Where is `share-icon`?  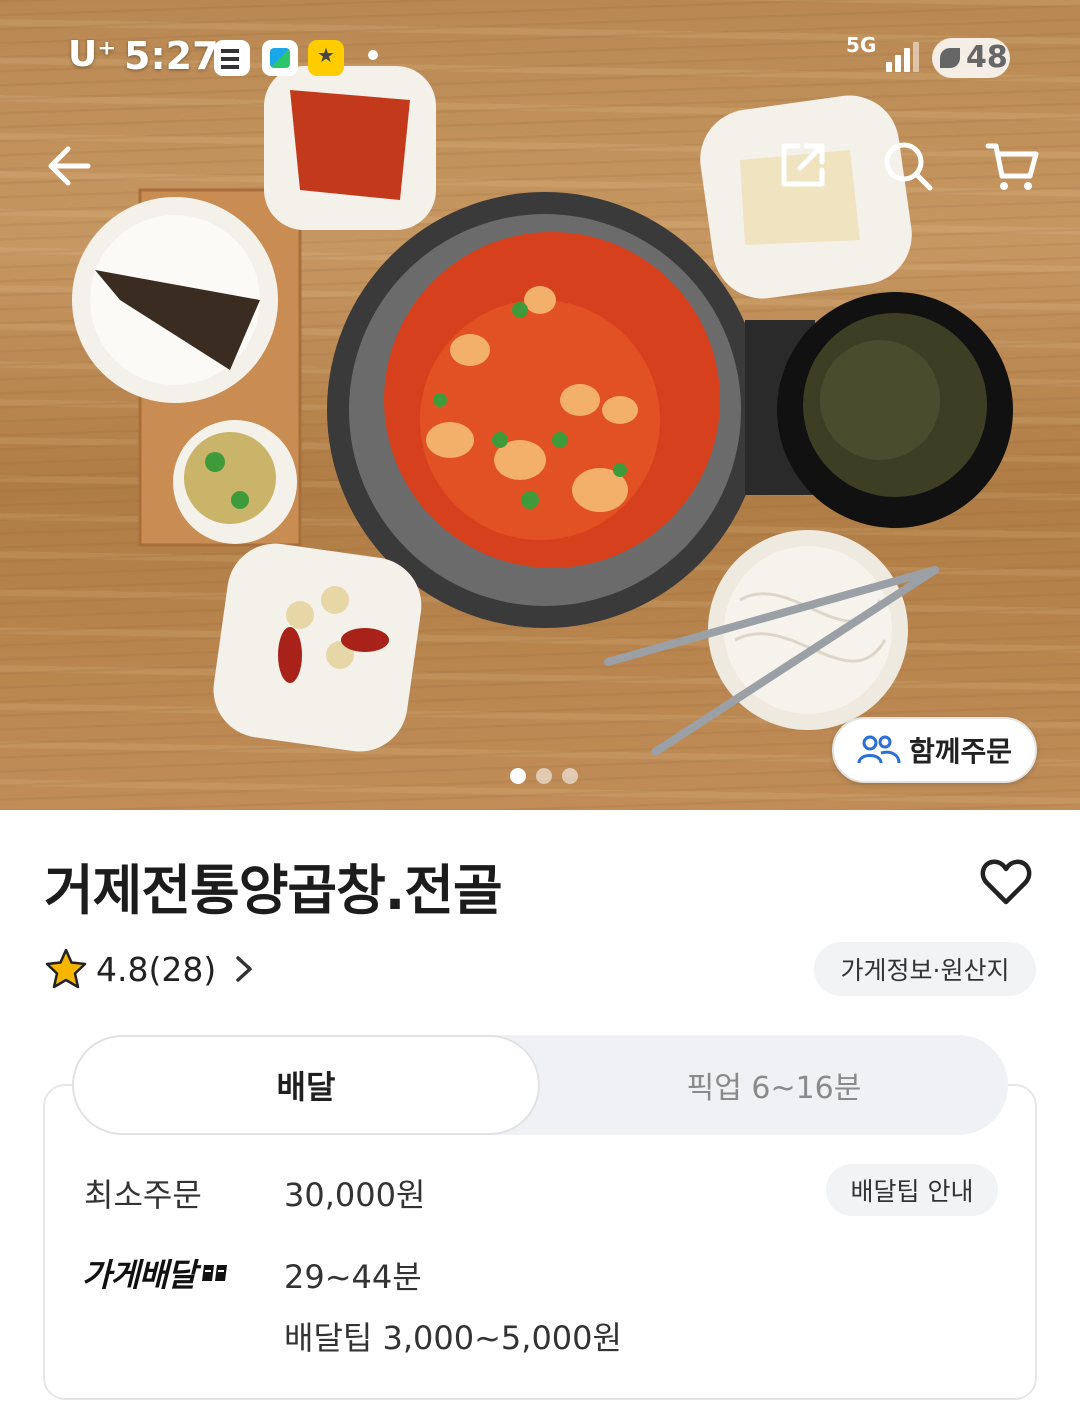
share-icon is located at coordinates (803, 165).